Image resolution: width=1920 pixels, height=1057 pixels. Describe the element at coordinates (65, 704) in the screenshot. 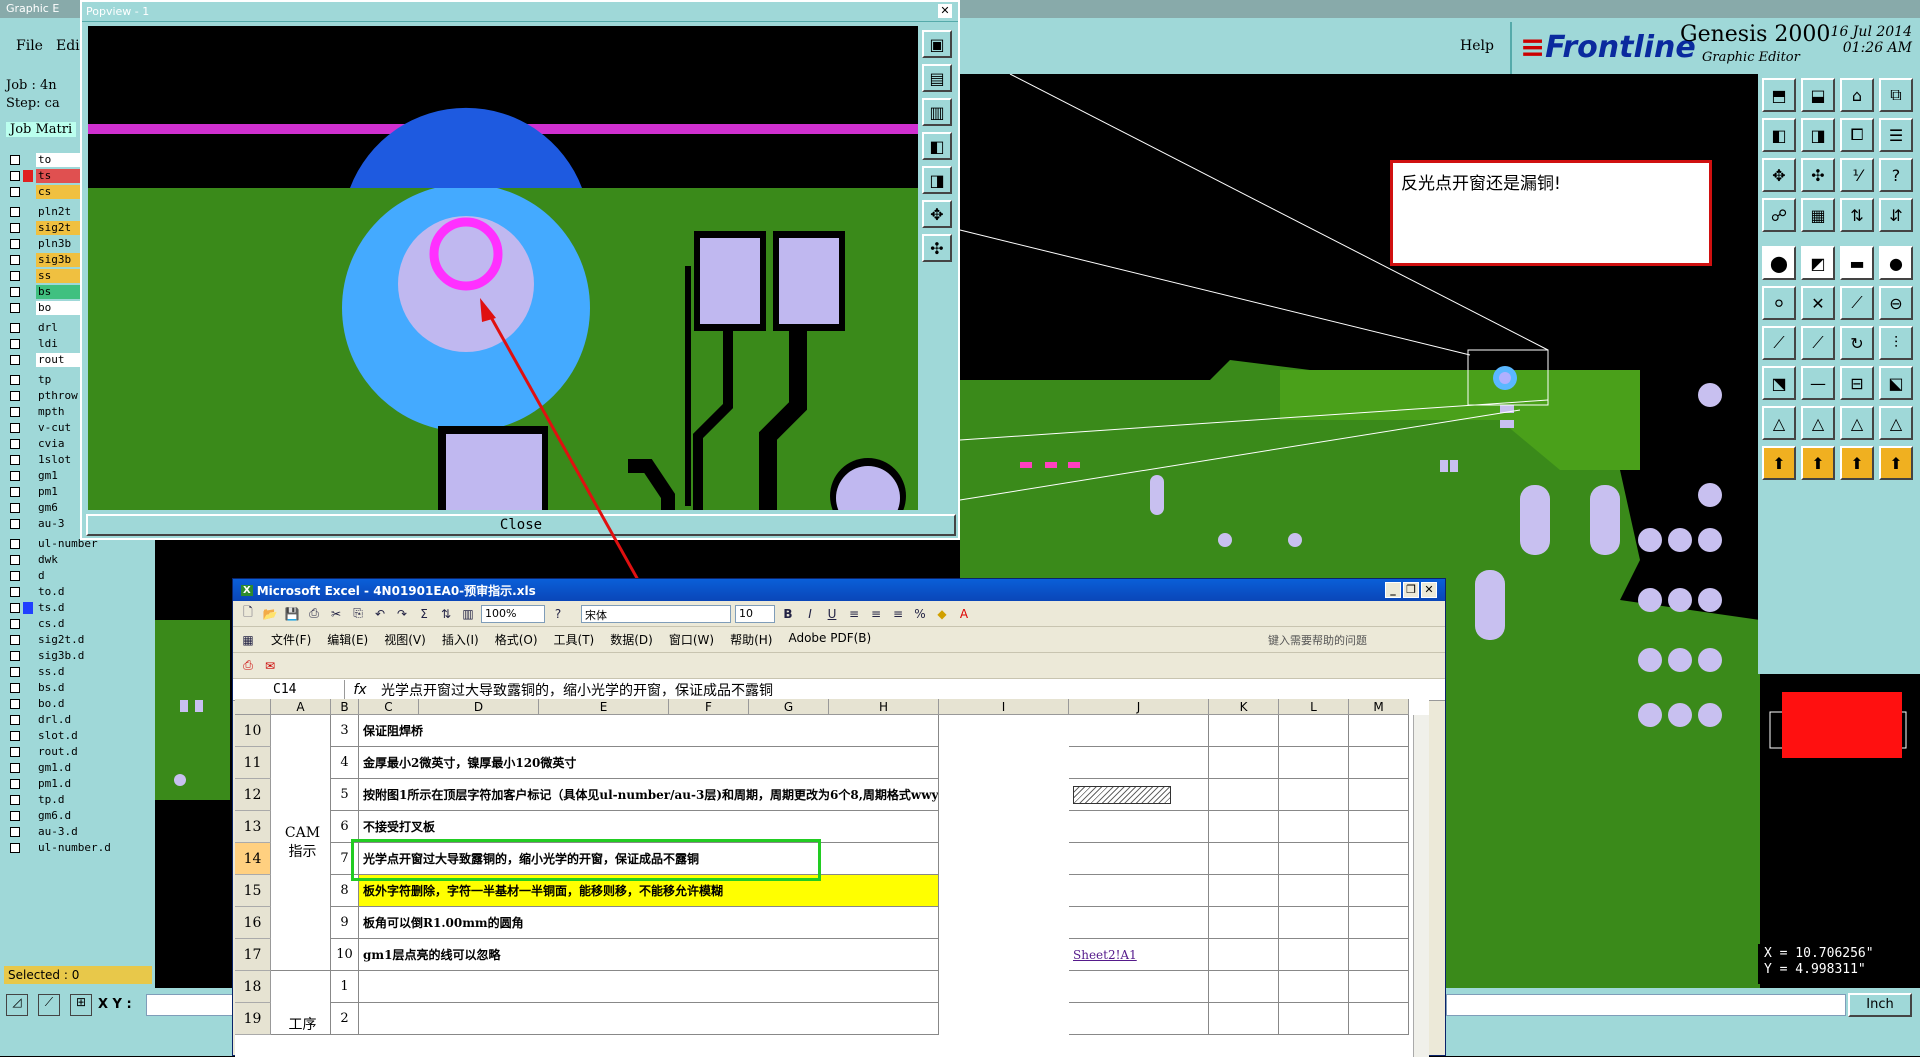

I see `layer-item: bo.d` at that location.